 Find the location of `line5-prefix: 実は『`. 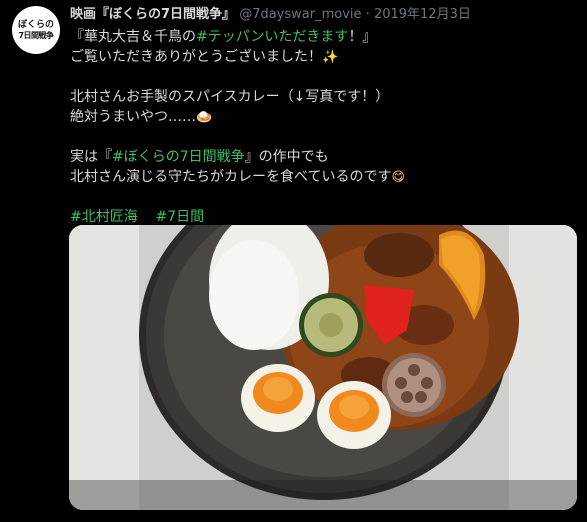

line5-prefix: 実は『 is located at coordinates (91, 157).